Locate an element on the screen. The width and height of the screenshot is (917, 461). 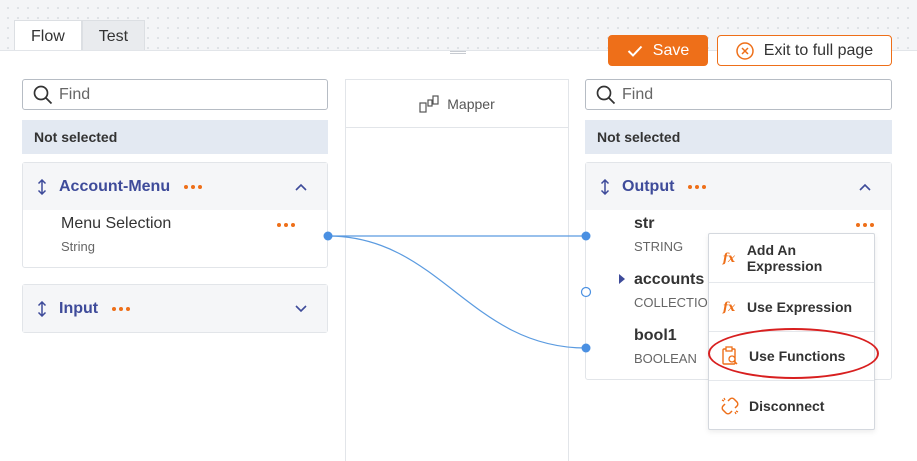
menu-item-use-functions: Use Functions is located at coordinates (791, 356).